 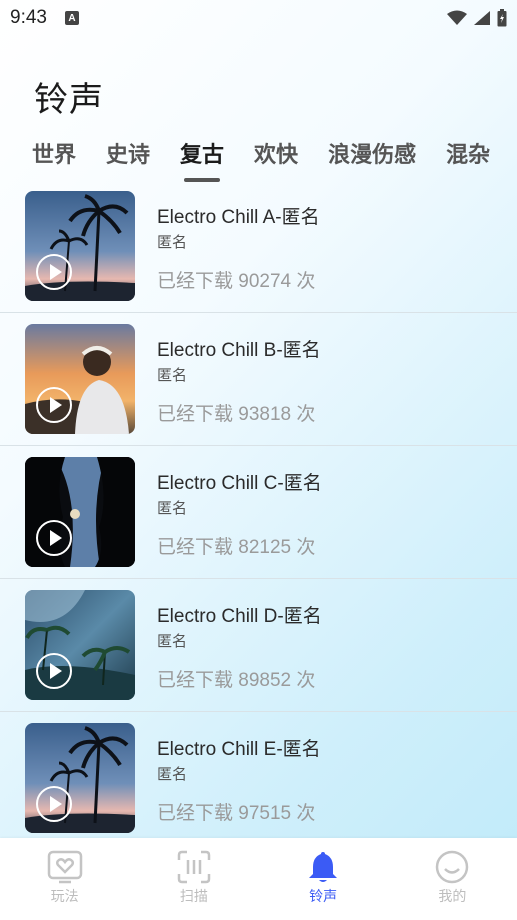 What do you see at coordinates (457, 17) in the screenshot?
I see `wifi-icon` at bounding box center [457, 17].